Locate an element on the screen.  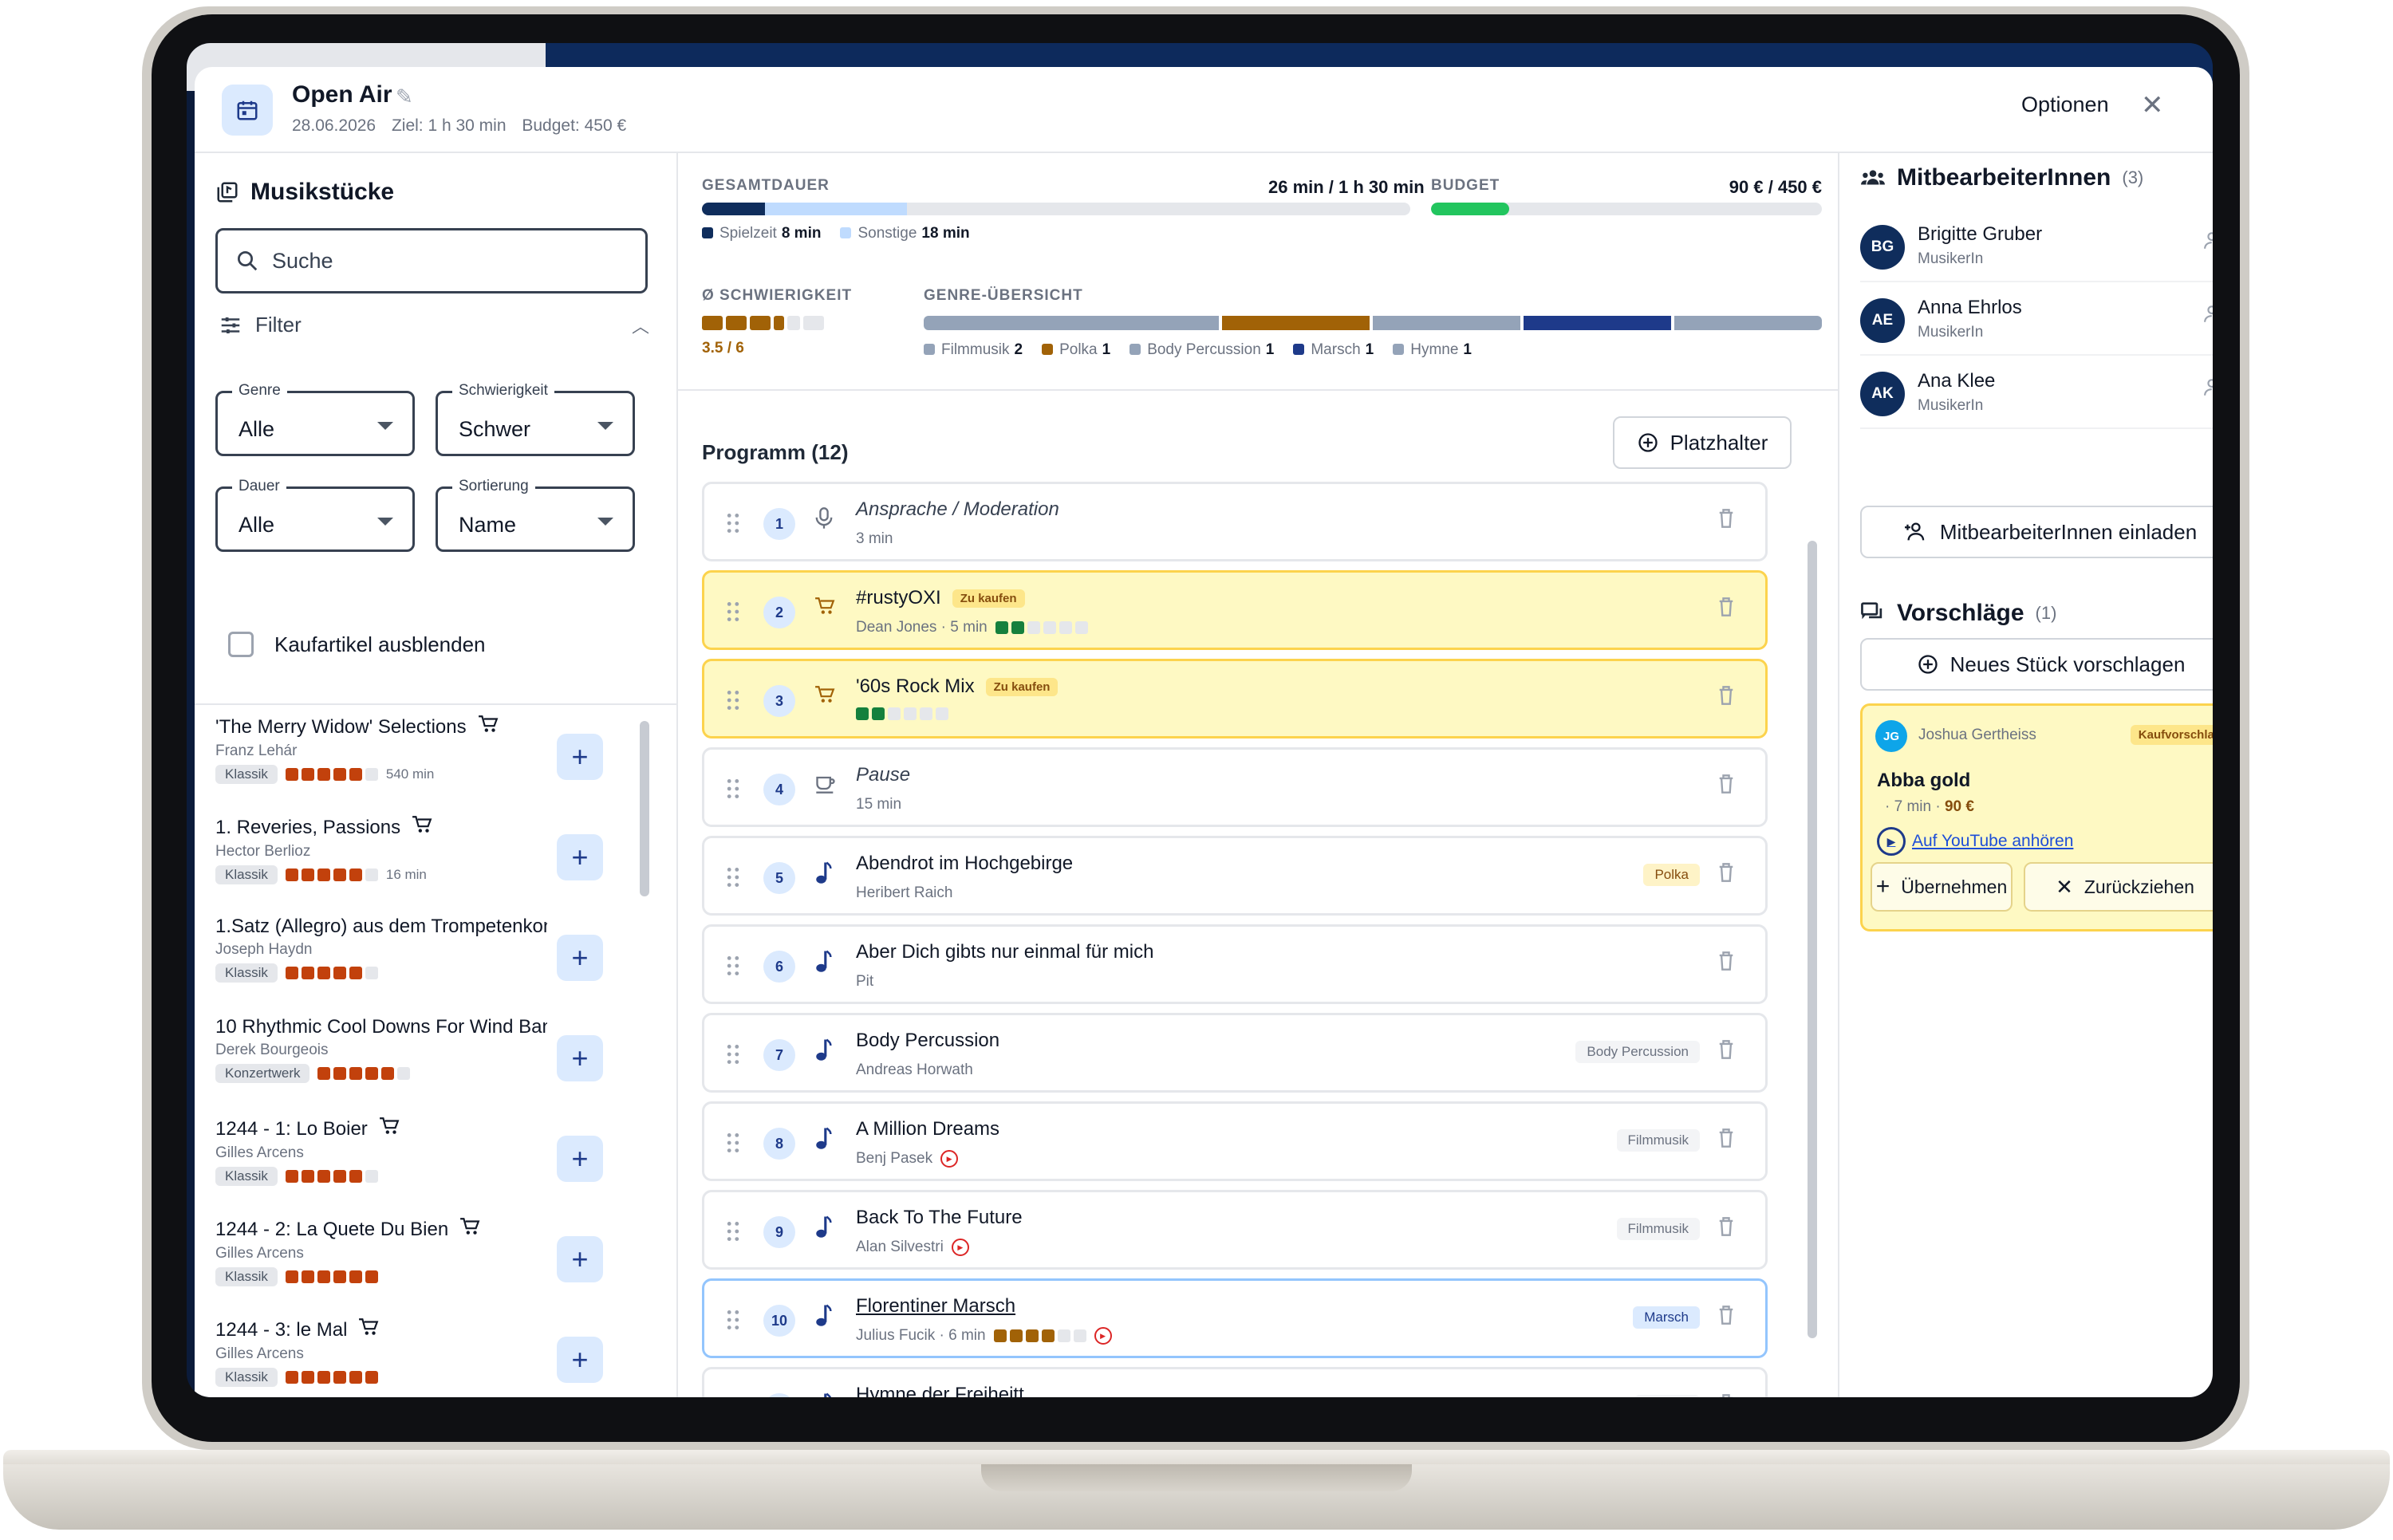
program-row-title: Back To The Future is located at coordinates (939, 1217).